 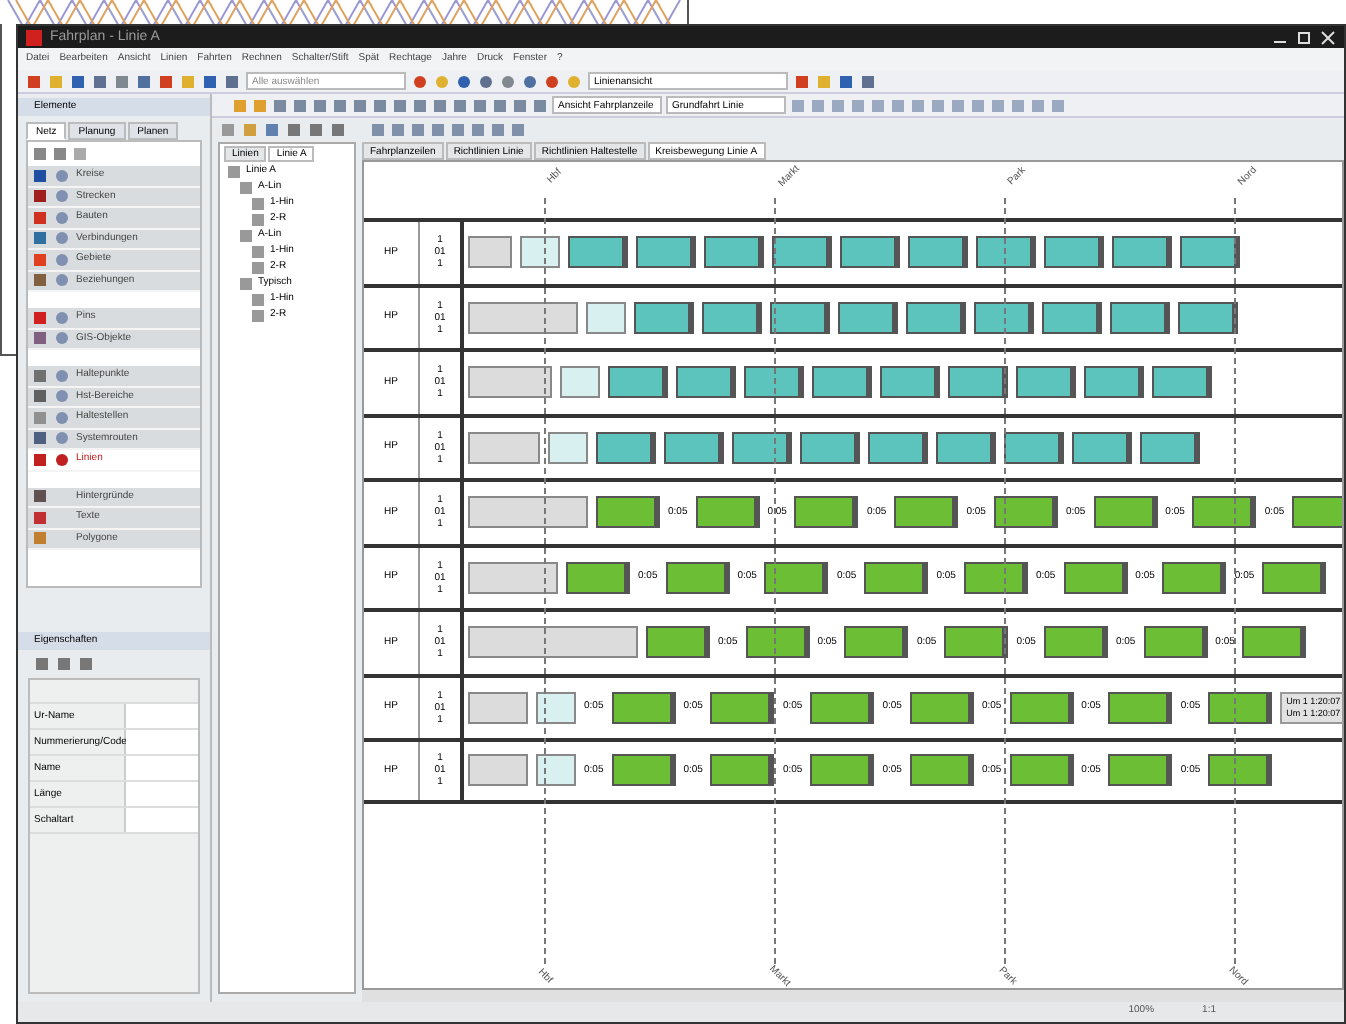 What do you see at coordinates (1304, 37) in the screenshot?
I see `maximize-icon` at bounding box center [1304, 37].